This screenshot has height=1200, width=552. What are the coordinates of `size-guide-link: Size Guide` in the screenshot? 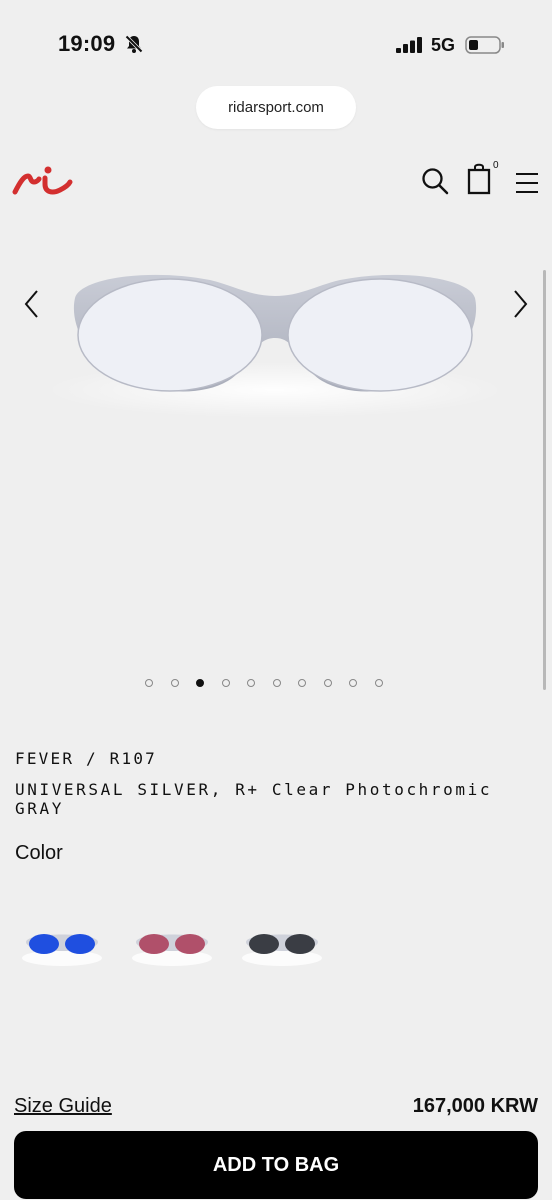 It's located at (63, 1106).